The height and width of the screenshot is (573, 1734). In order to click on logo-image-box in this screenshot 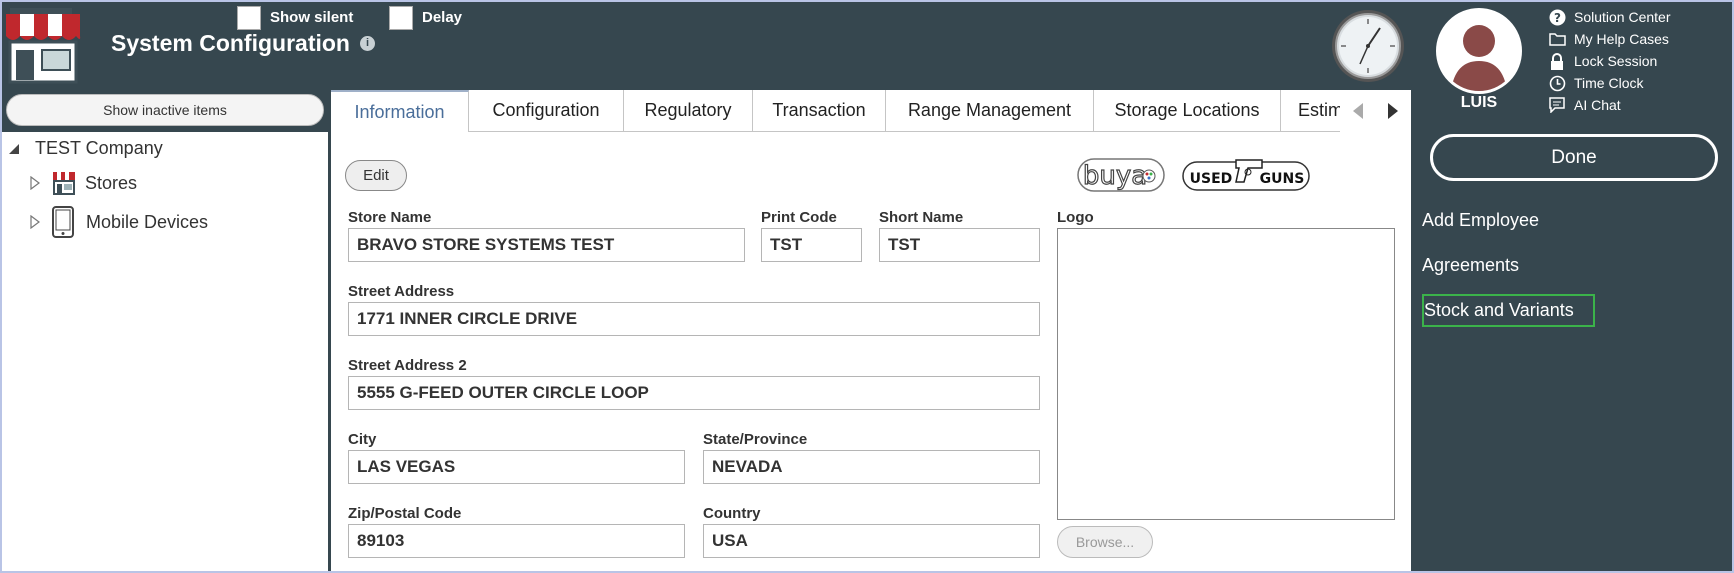, I will do `click(1226, 374)`.